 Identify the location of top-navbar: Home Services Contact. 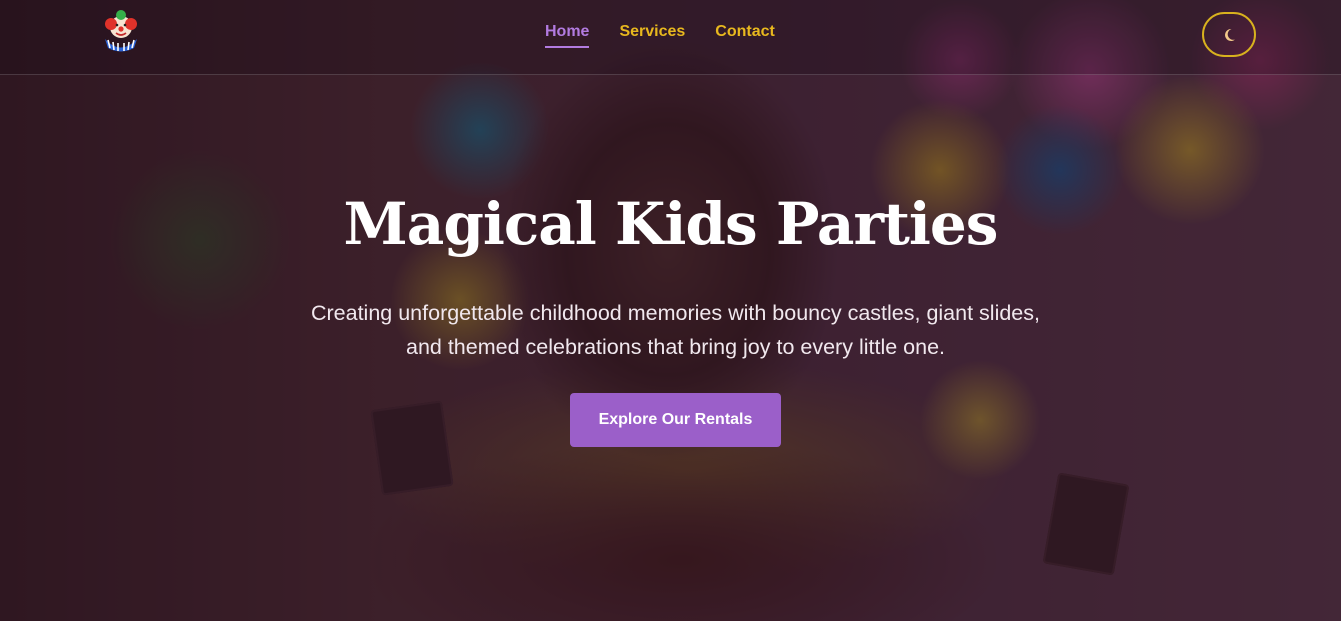
(670, 37).